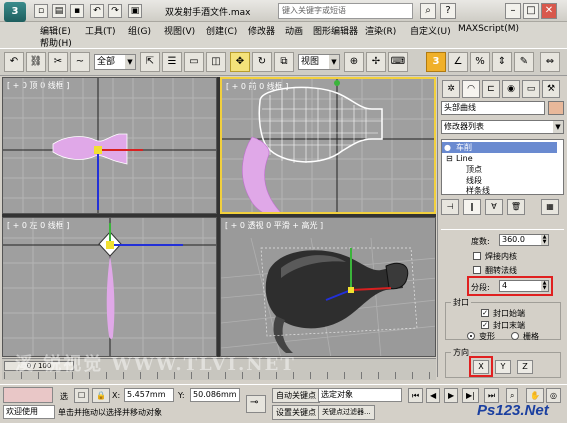 This screenshot has height=423, width=567. I want to click on link-icon: ⛓, so click(36, 62).